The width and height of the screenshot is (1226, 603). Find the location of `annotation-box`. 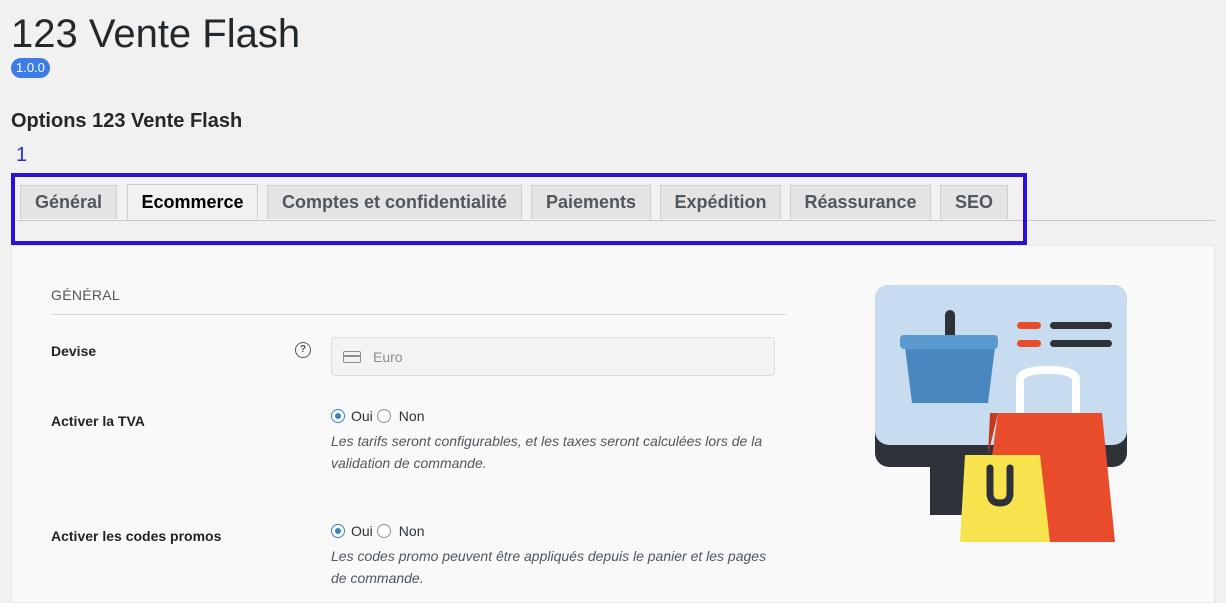

annotation-box is located at coordinates (519, 209).